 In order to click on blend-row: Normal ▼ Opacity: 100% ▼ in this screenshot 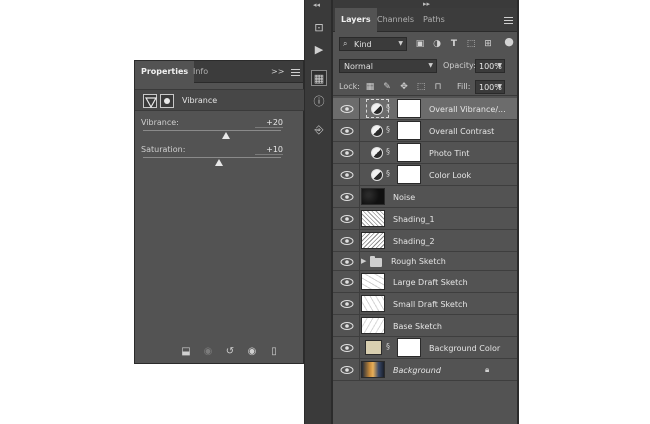, I will do `click(425, 66)`.